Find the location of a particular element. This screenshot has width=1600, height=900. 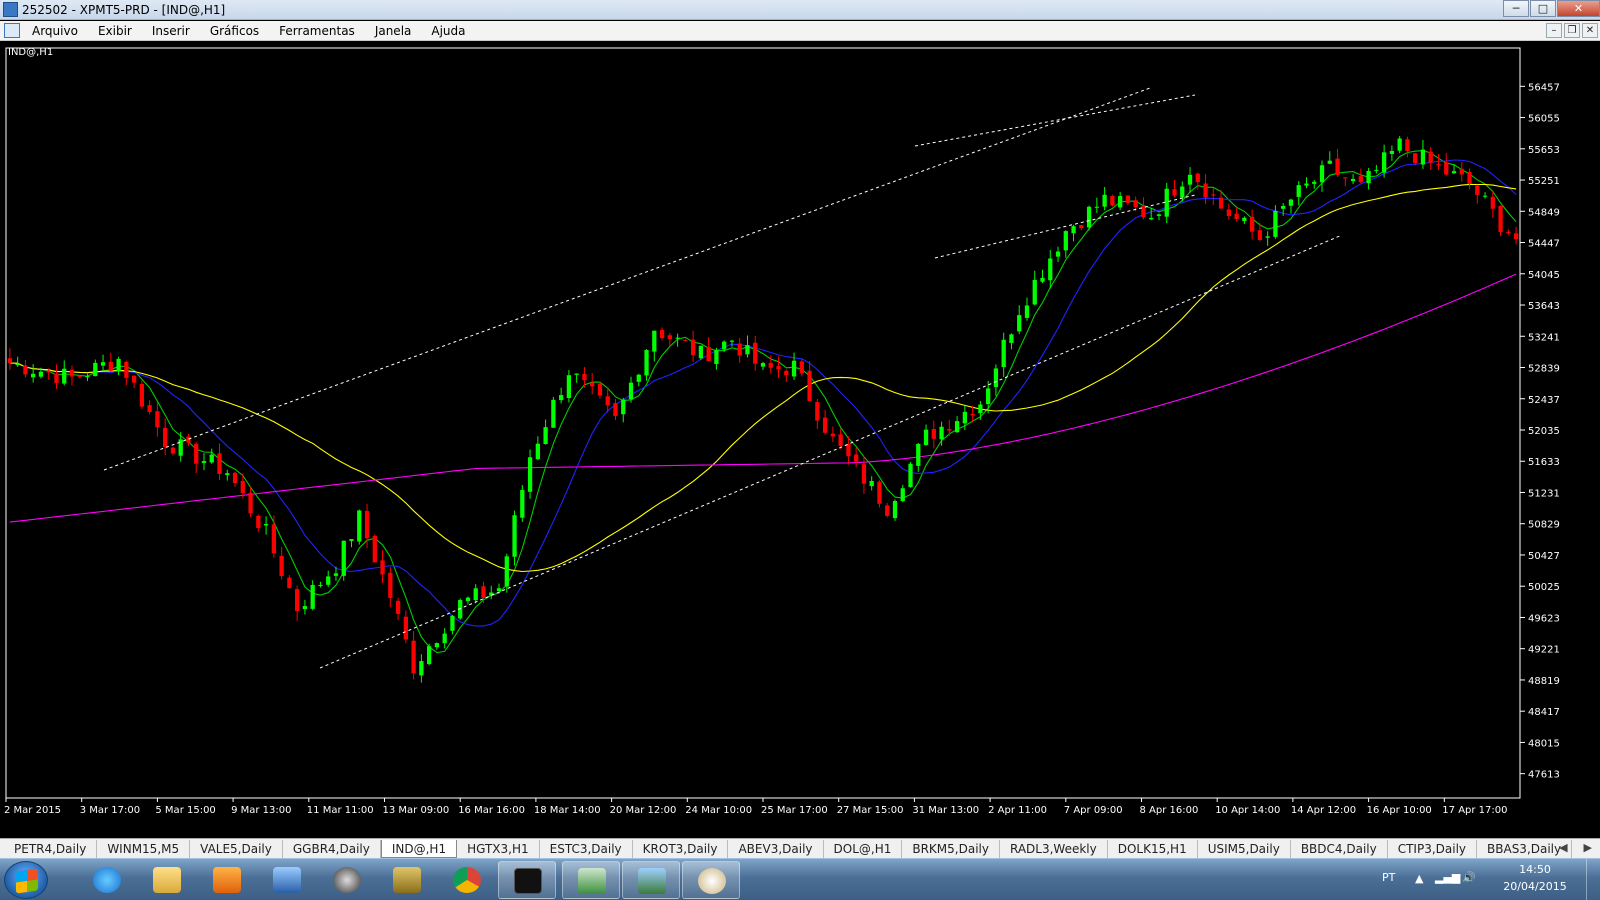

symbol-tab: ABEV3,Daily is located at coordinates (776, 849).